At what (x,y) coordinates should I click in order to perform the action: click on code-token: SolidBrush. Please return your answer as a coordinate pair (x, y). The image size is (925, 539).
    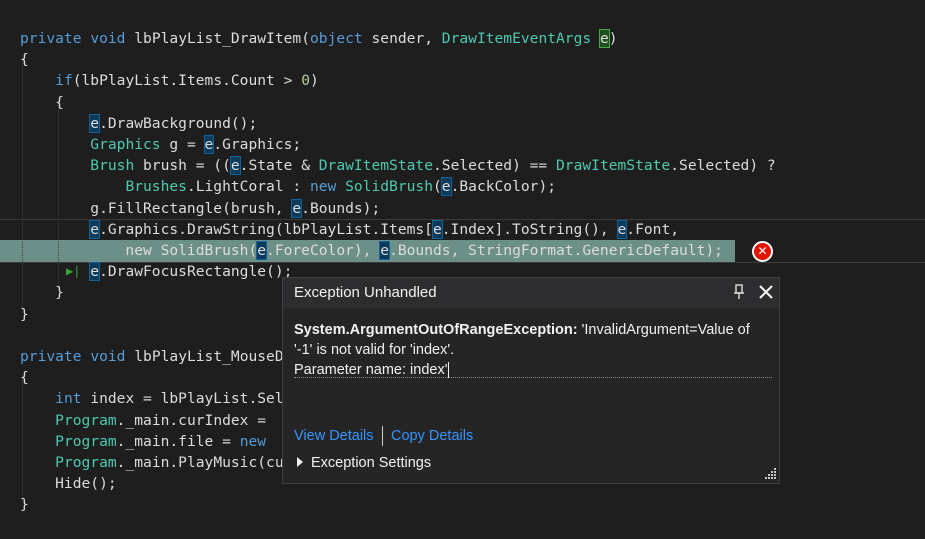
    Looking at the image, I should click on (389, 187).